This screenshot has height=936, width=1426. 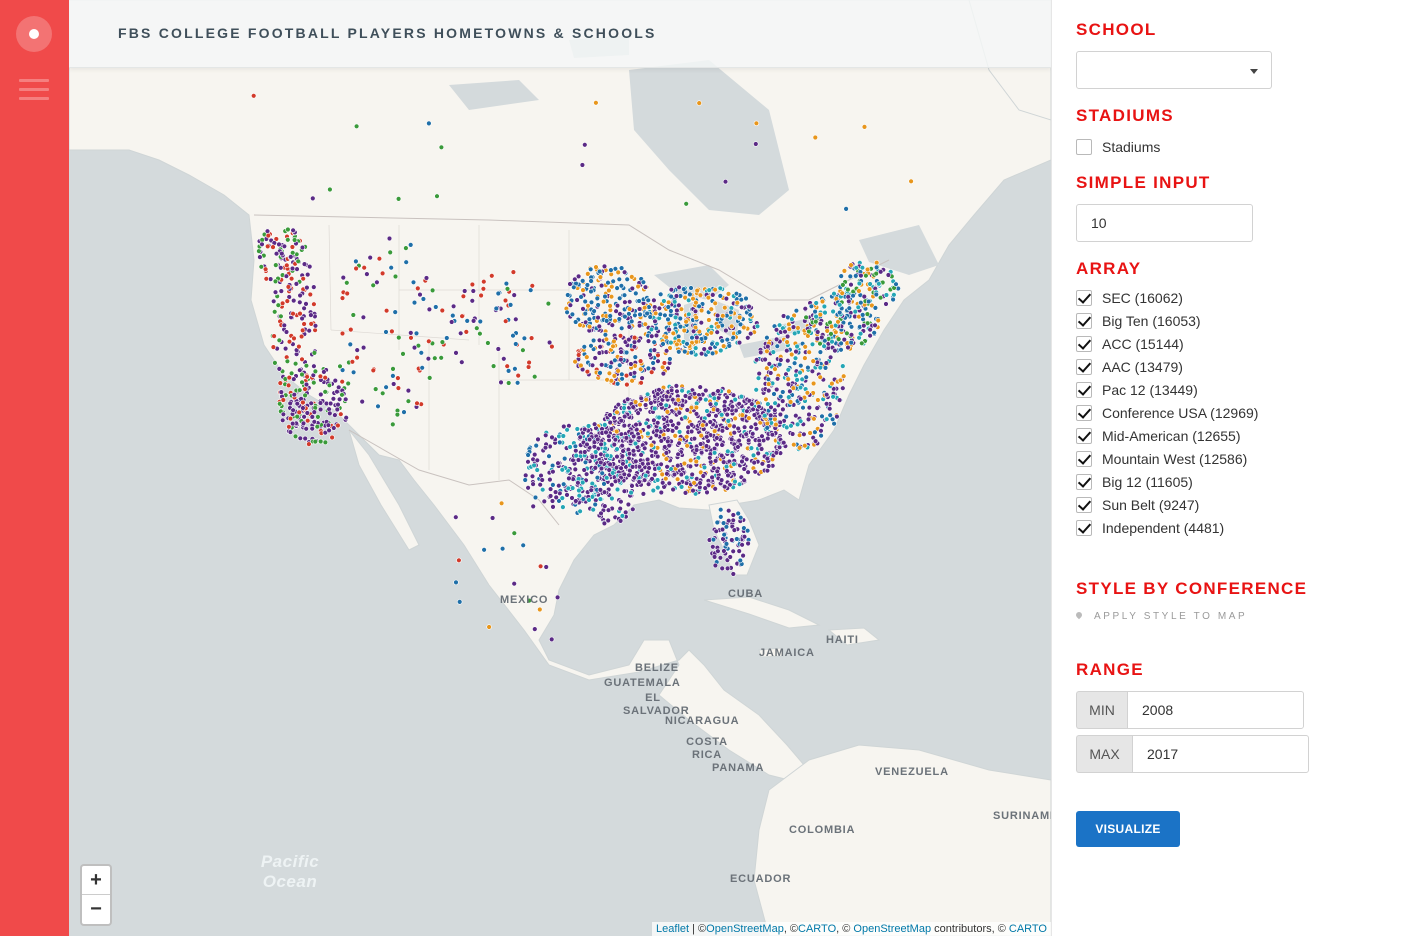 What do you see at coordinates (1254, 71) in the screenshot?
I see `caret-down-icon` at bounding box center [1254, 71].